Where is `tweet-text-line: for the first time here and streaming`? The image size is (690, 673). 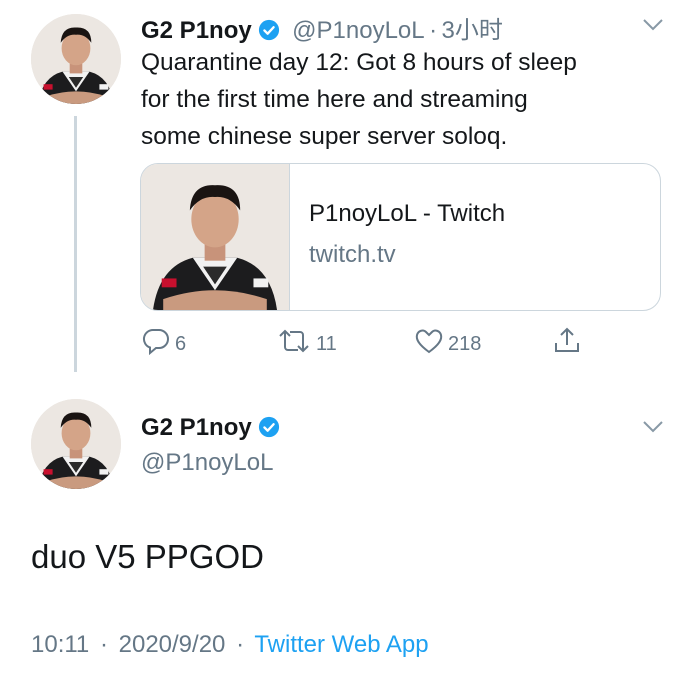 tweet-text-line: for the first time here and streaming is located at coordinates (334, 99).